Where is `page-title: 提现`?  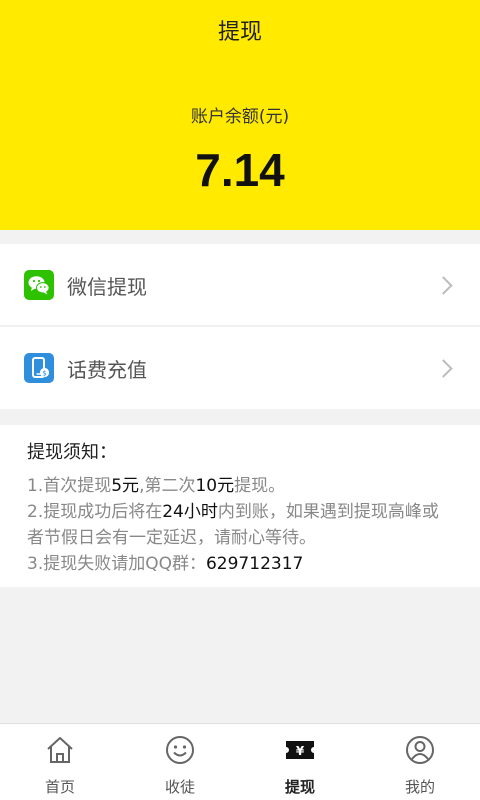
page-title: 提现 is located at coordinates (239, 32).